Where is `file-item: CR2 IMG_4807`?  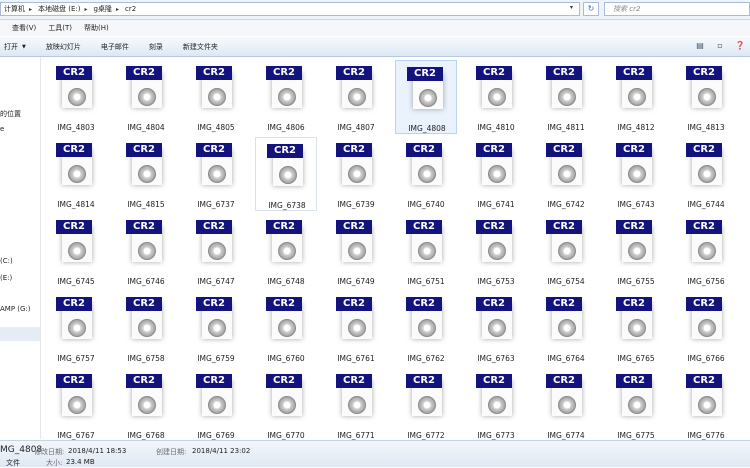
file-item: CR2 IMG_4807 is located at coordinates (356, 97).